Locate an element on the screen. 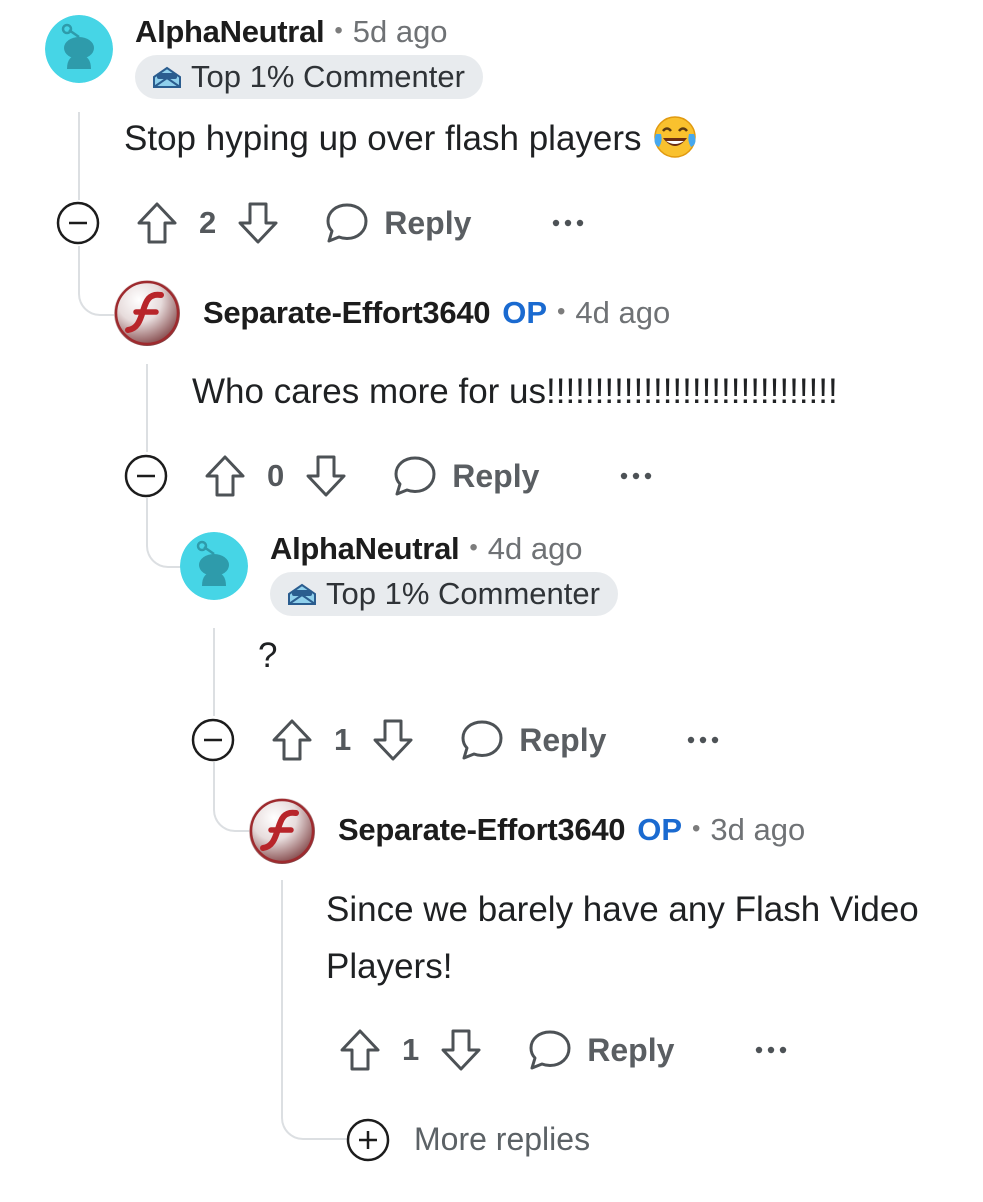 This screenshot has width=983, height=1202. action-bar: 0 Reply is located at coordinates (428, 476).